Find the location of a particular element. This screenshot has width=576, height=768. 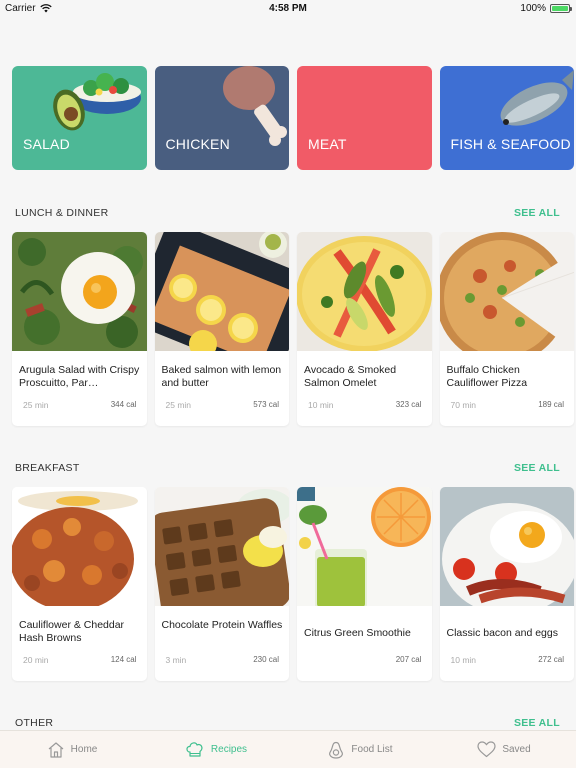

fish-icon is located at coordinates (537, 98).